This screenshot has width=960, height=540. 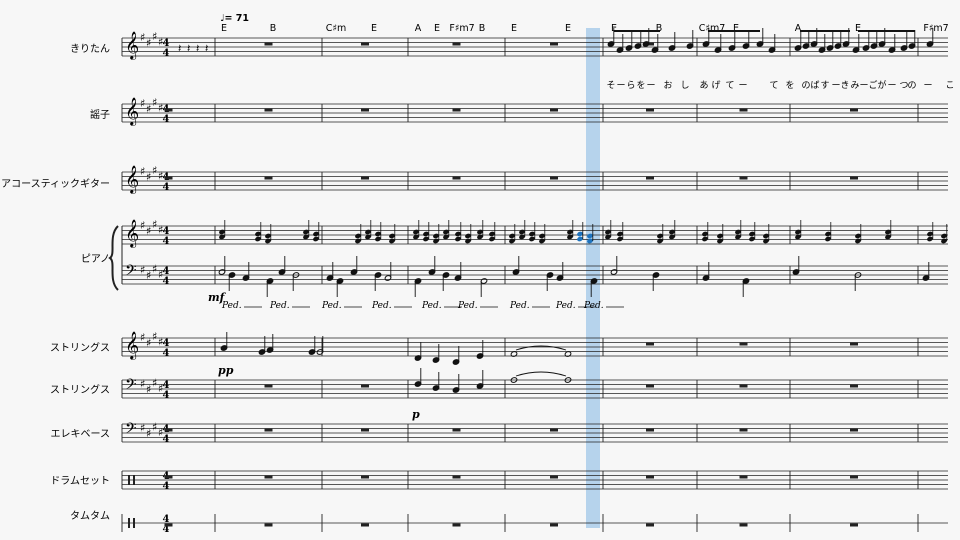 I want to click on staff: 44, so click(x=534, y=481).